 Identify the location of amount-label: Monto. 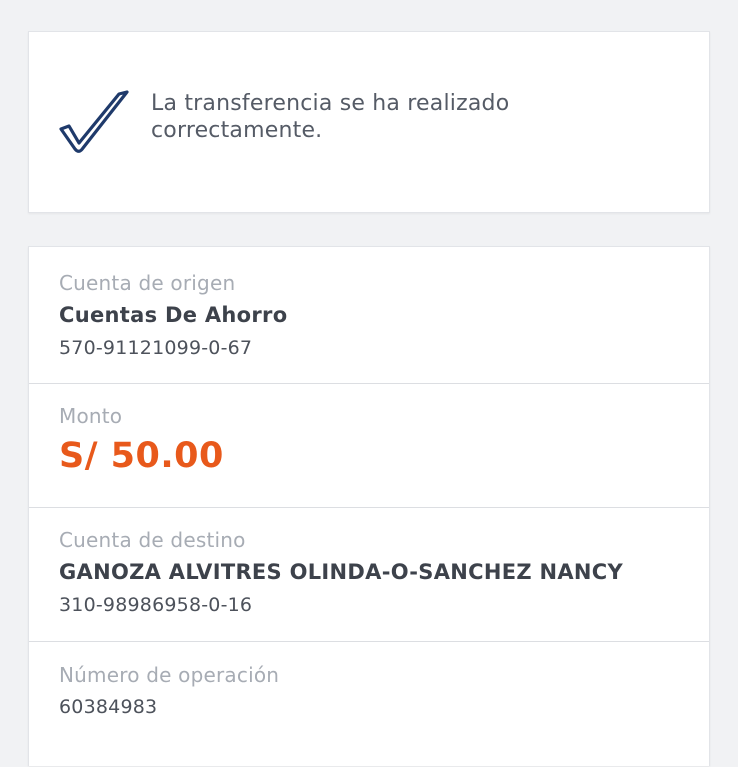
(91, 416).